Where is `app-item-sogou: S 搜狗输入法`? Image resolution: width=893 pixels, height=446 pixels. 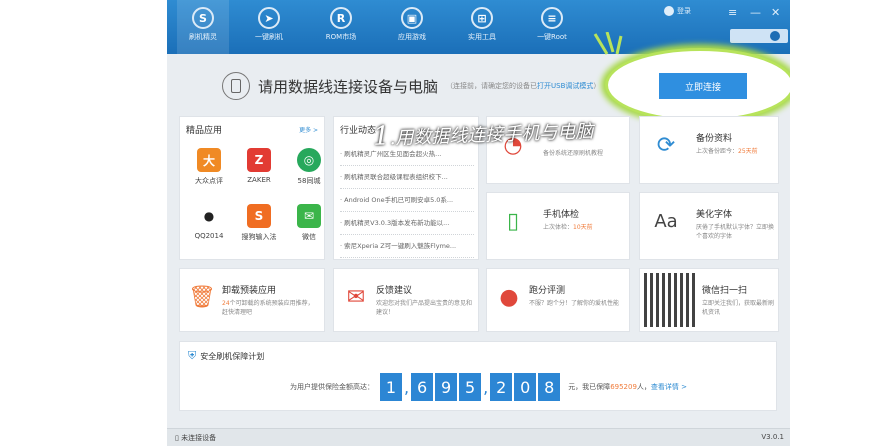 app-item-sogou: S 搜狗输入法 is located at coordinates (259, 229).